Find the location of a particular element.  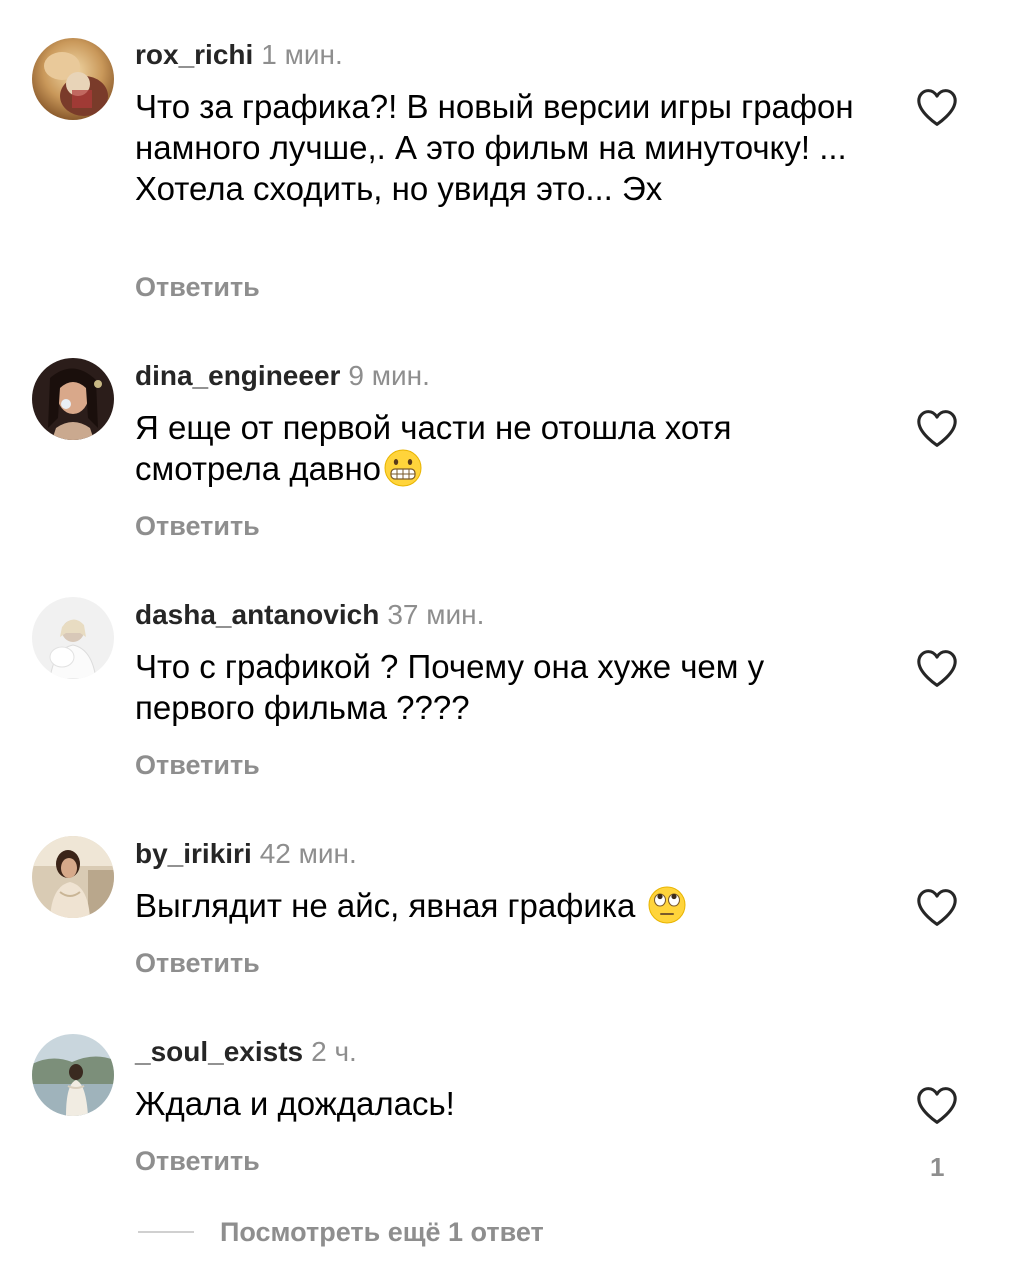

view-more-replies-label: Посмотреть ещё 1 ответ is located at coordinates (382, 1231).